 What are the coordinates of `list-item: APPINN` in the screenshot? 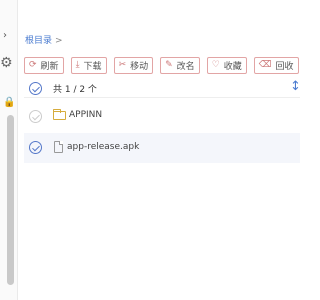 It's located at (162, 116).